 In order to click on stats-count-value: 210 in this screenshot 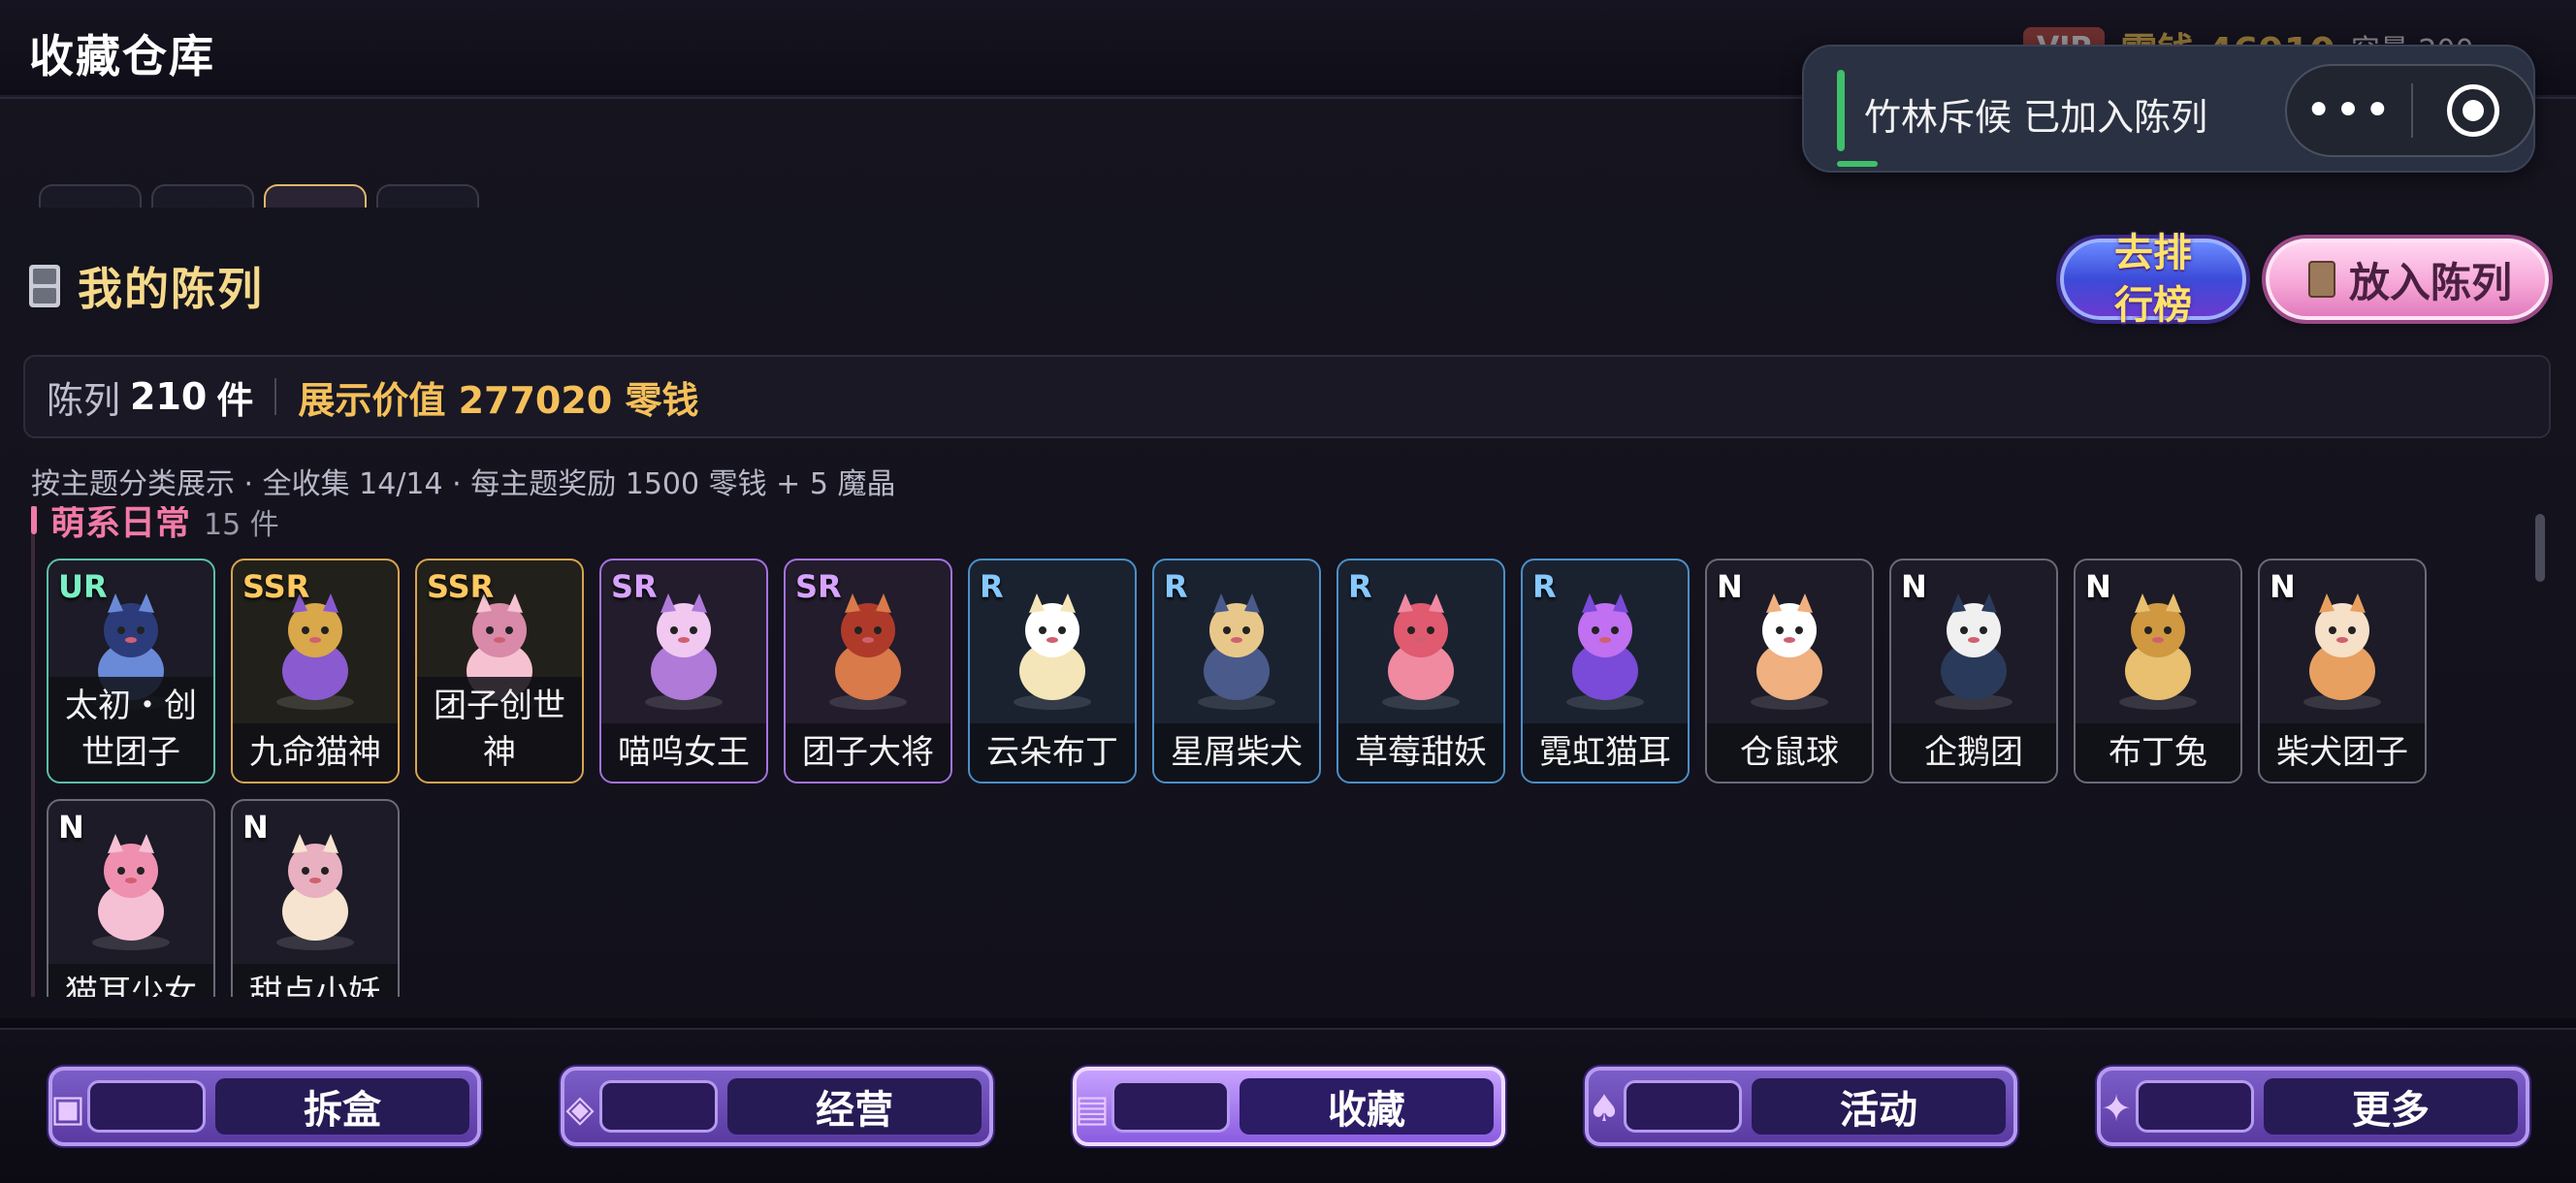, I will do `click(169, 396)`.